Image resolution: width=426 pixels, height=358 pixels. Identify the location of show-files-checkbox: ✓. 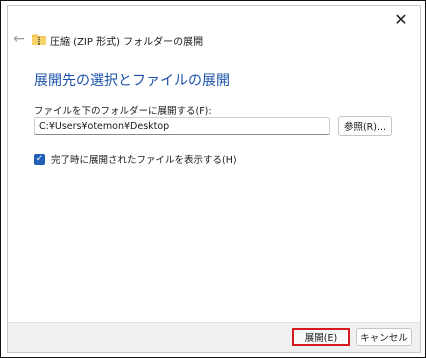
(39, 159).